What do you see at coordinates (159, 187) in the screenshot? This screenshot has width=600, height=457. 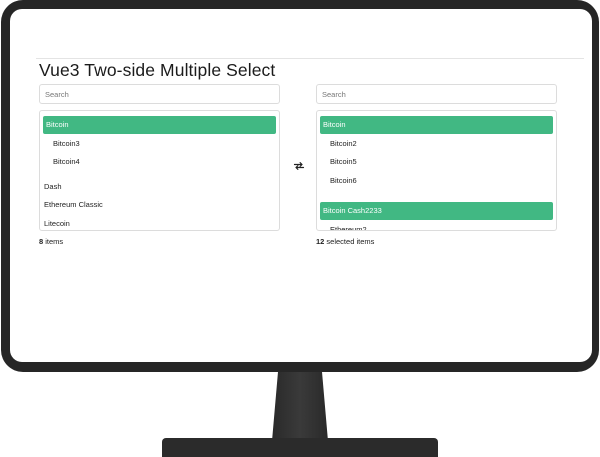 I see `left-option-dash: Dash` at bounding box center [159, 187].